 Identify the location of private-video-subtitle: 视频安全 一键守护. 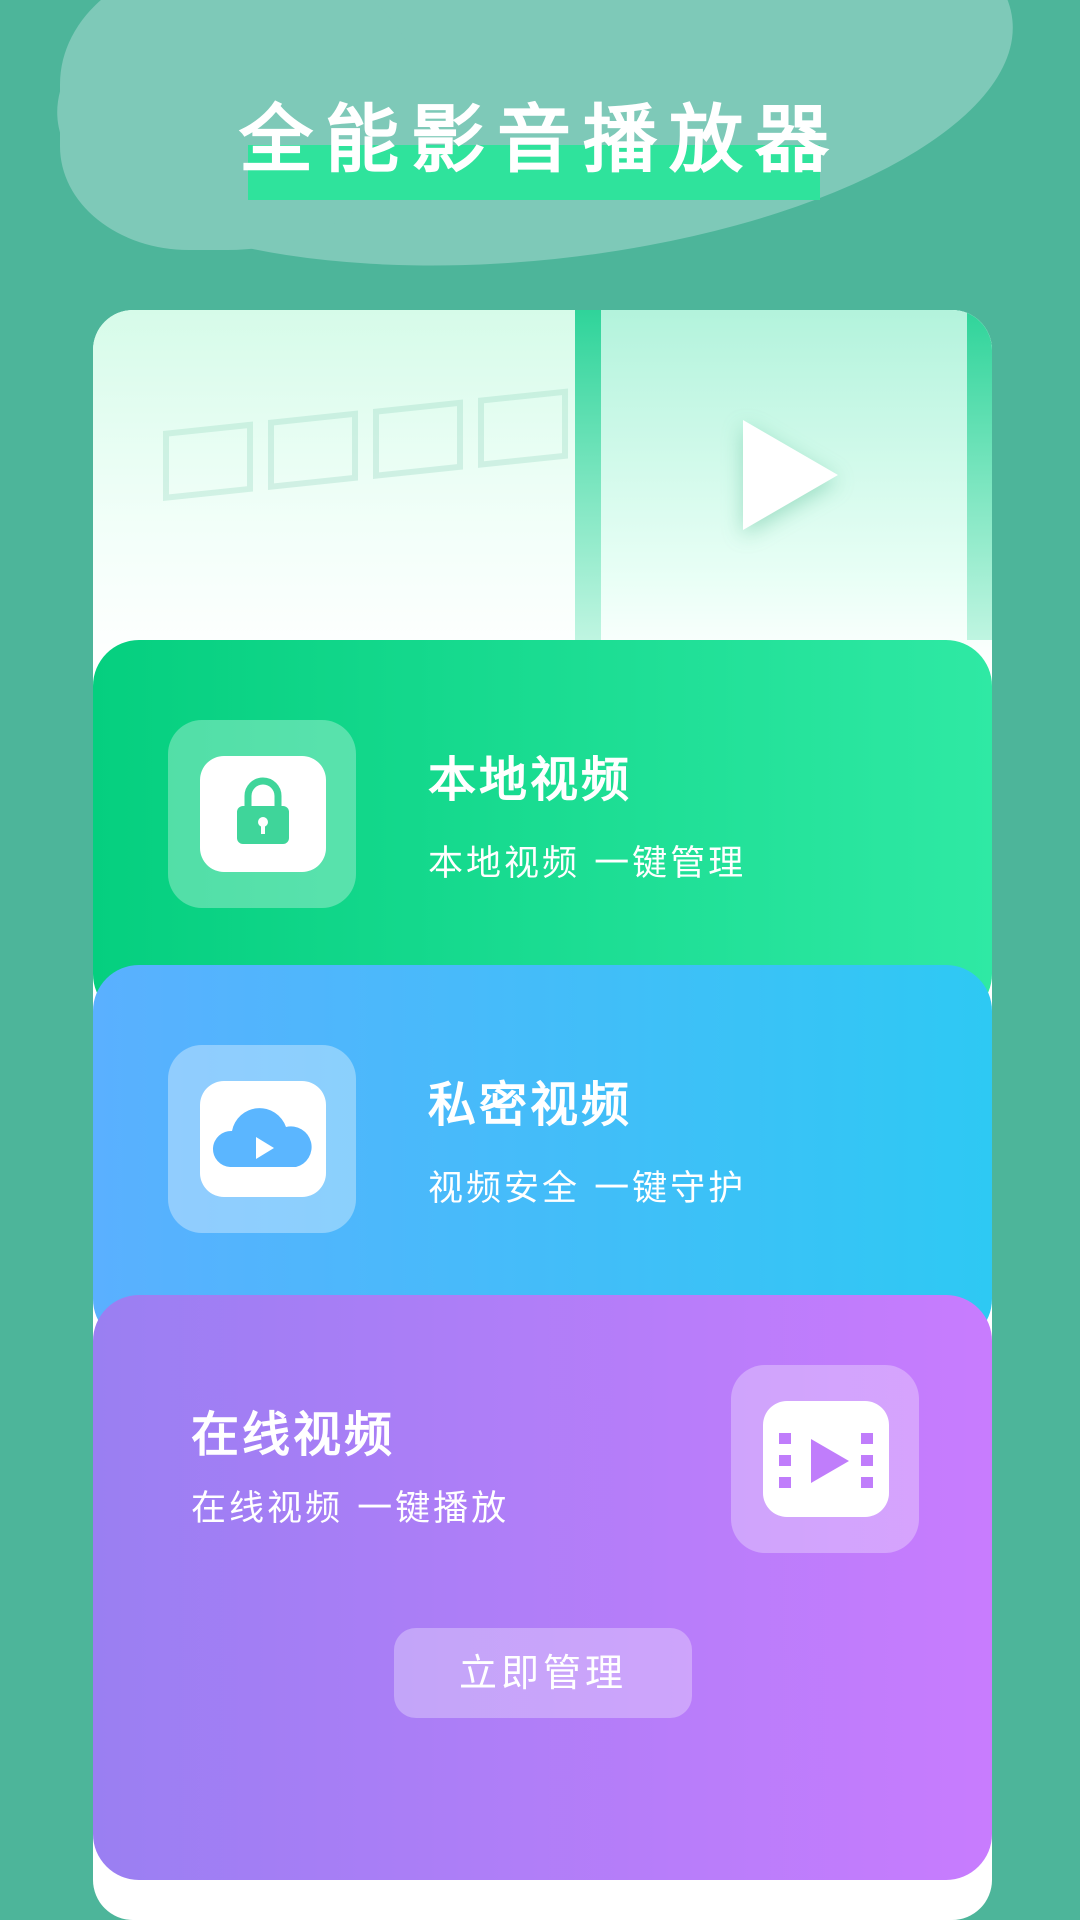
(587, 1189).